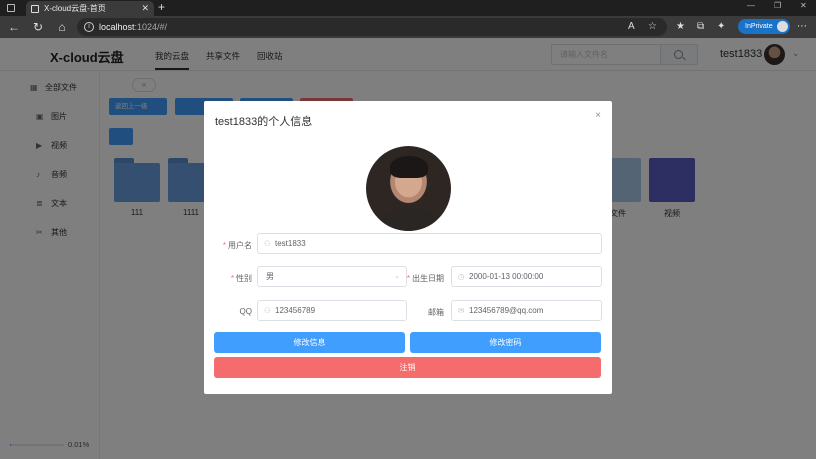  I want to click on logout-button: 注销, so click(407, 367).